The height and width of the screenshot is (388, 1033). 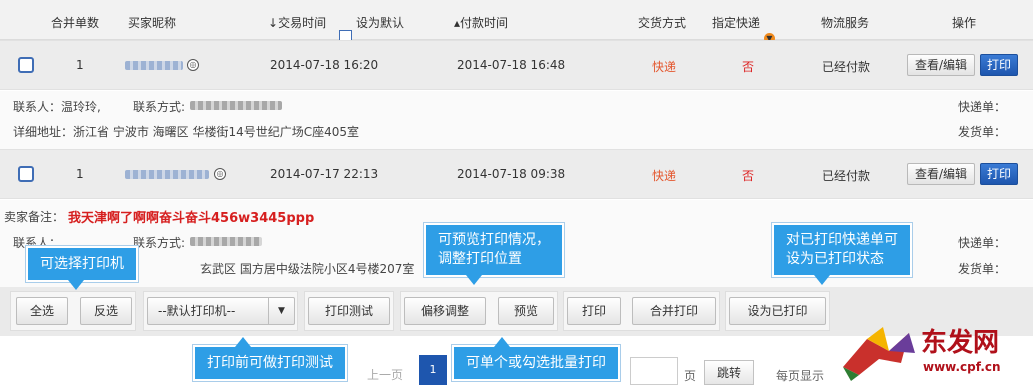 I want to click on col-logistics: 物流服务, so click(x=845, y=23).